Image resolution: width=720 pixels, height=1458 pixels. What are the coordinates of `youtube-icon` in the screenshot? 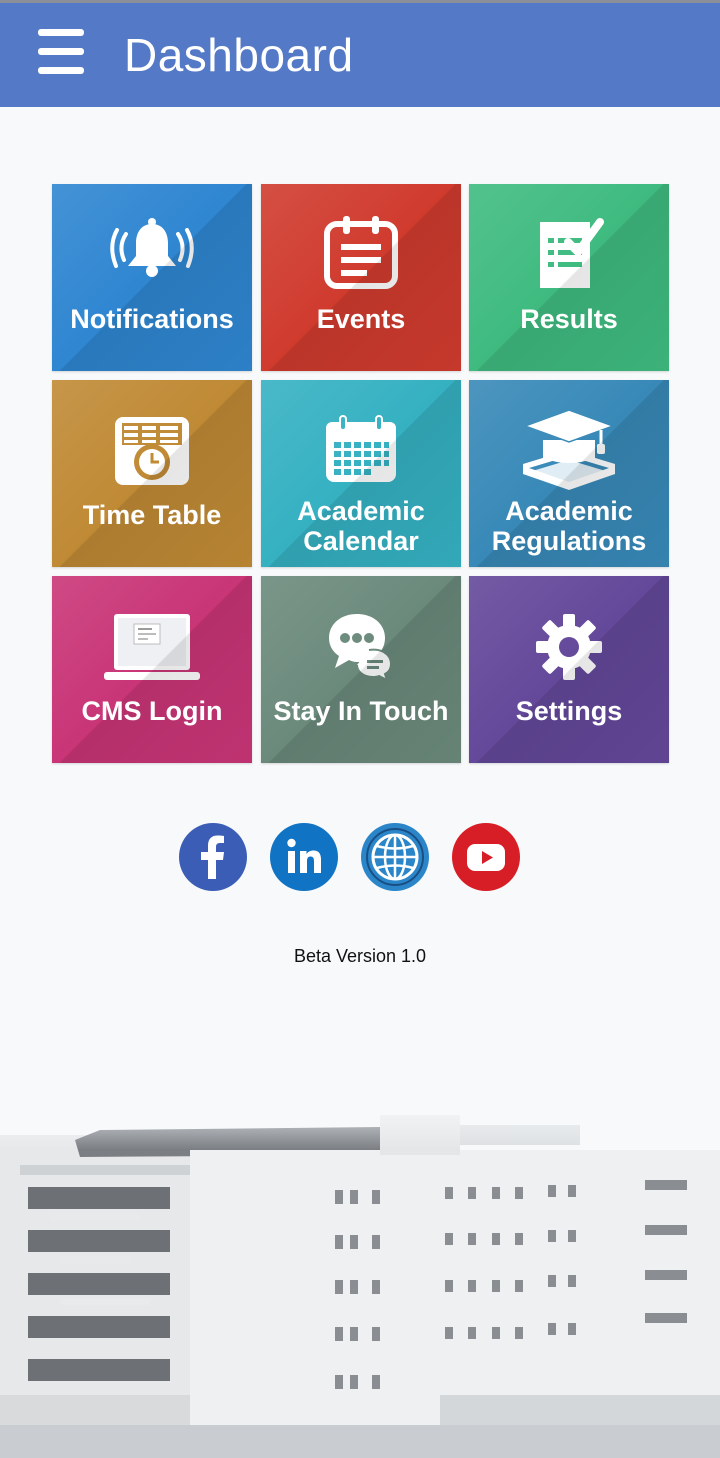 It's located at (486, 857).